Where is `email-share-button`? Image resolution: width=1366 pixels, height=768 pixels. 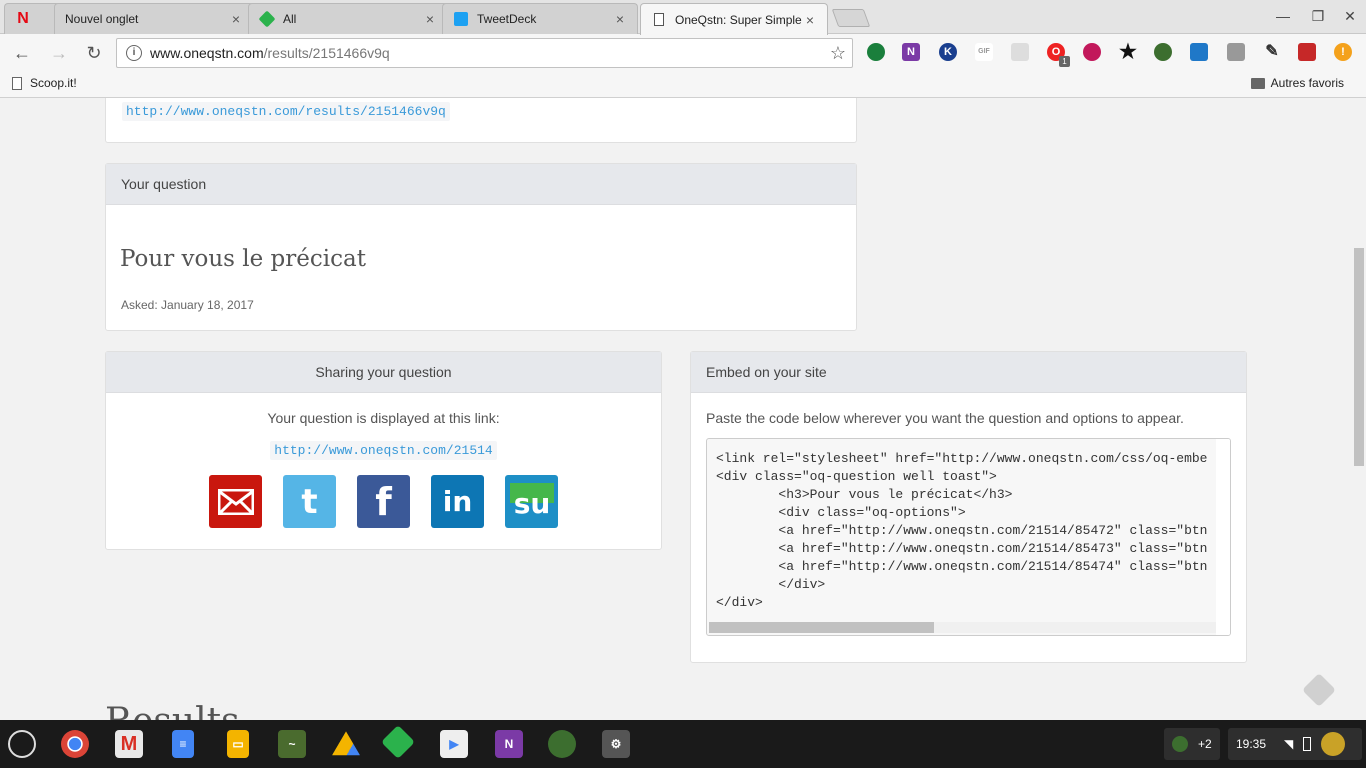 email-share-button is located at coordinates (235, 501).